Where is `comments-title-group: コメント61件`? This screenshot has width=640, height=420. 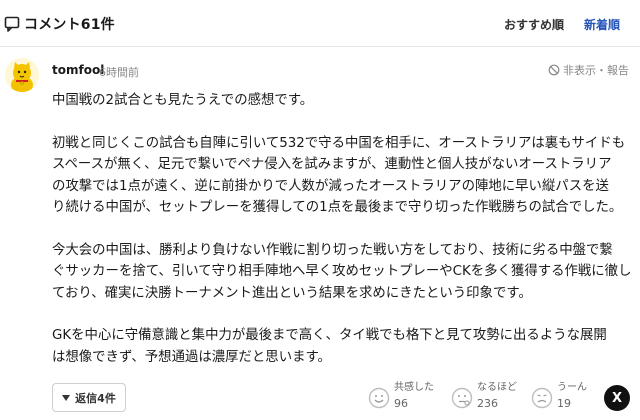
comments-title-group: コメント61件 is located at coordinates (59, 24).